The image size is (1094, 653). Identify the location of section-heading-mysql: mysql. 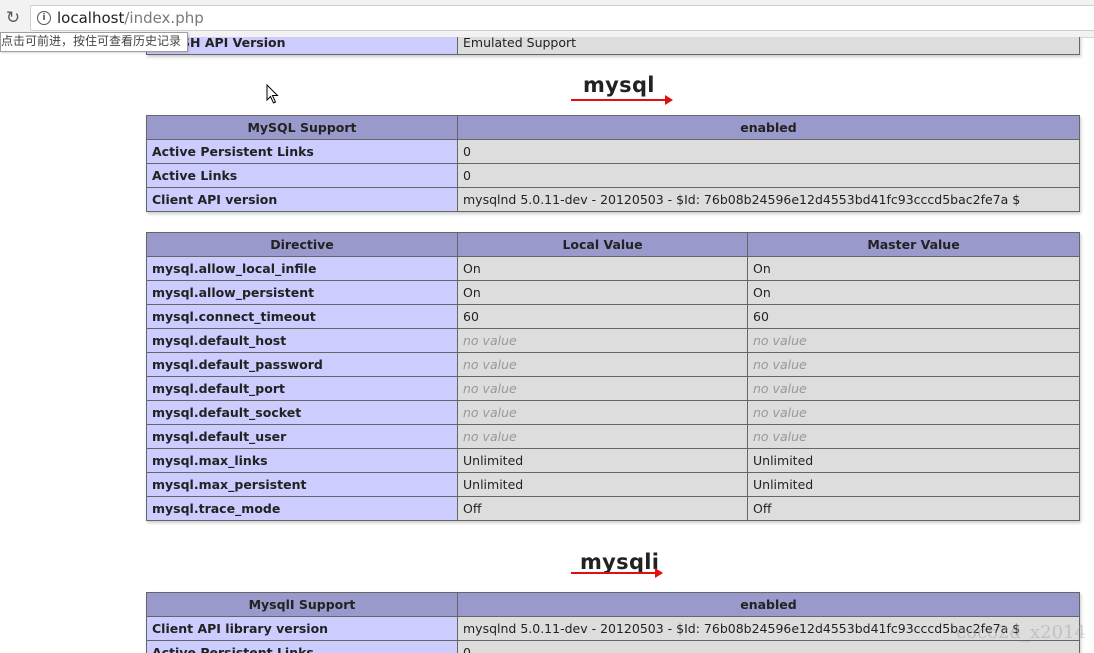
(619, 85).